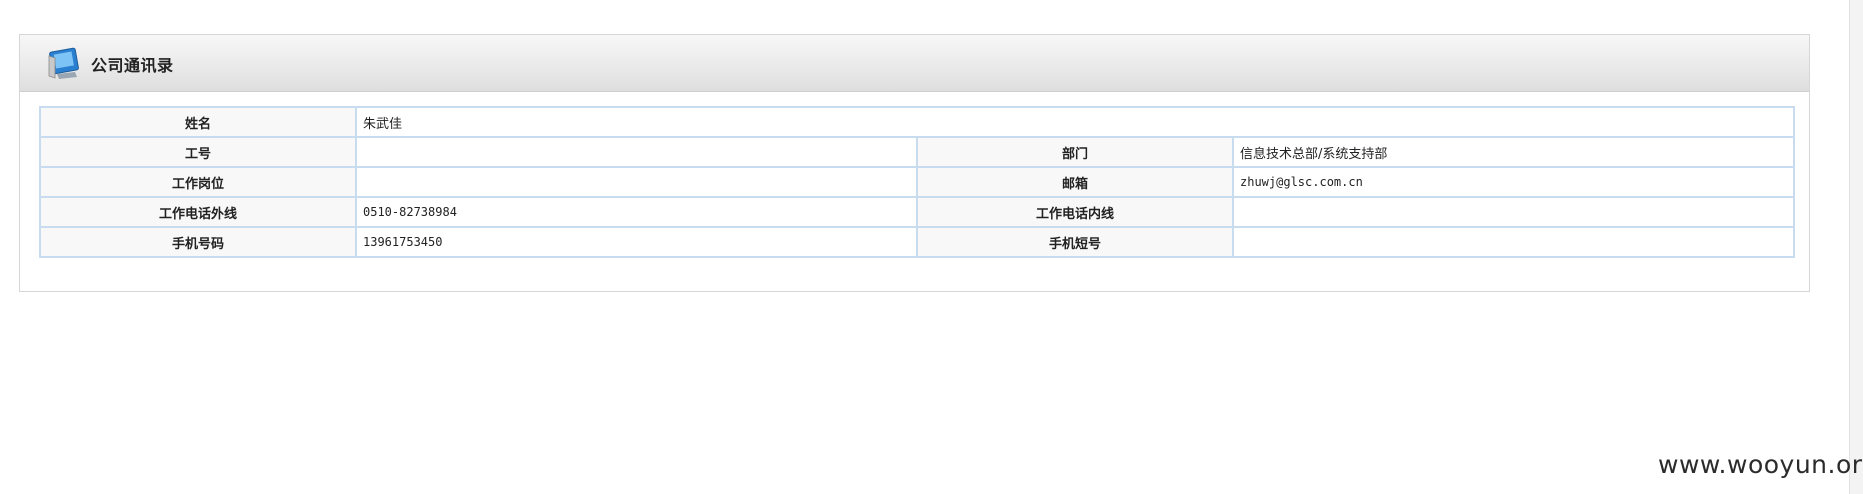  What do you see at coordinates (198, 242) in the screenshot?
I see `mobile-label: 手机号码` at bounding box center [198, 242].